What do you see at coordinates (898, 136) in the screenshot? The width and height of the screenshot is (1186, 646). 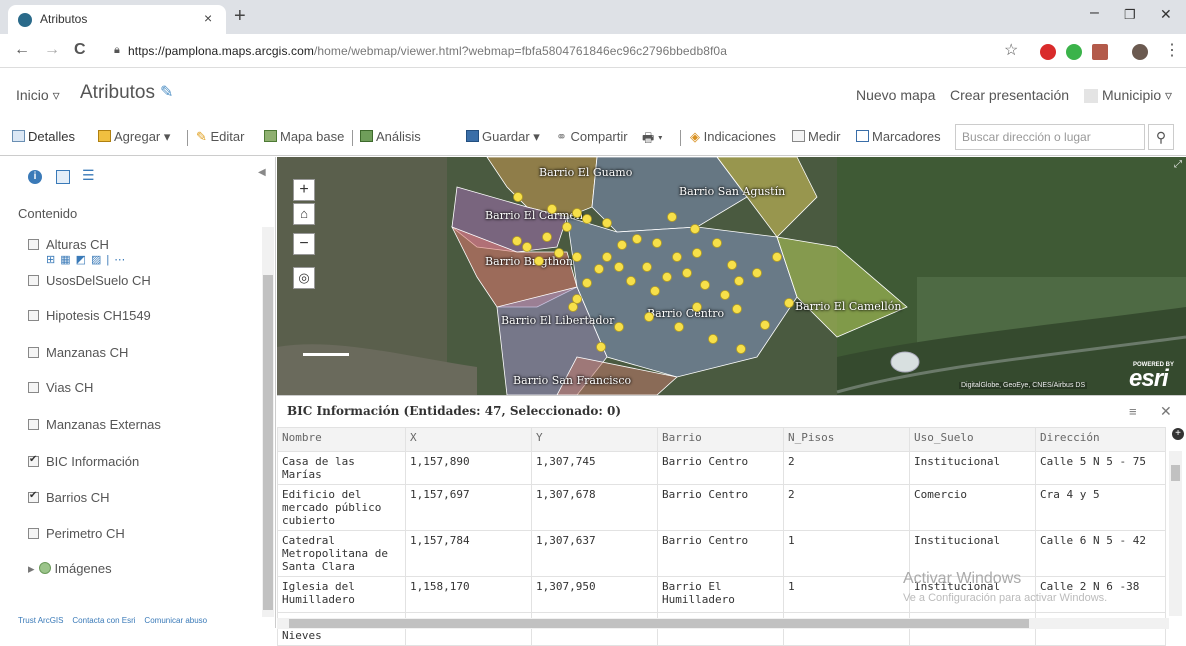 I see `marcadores-button: Marcadores` at bounding box center [898, 136].